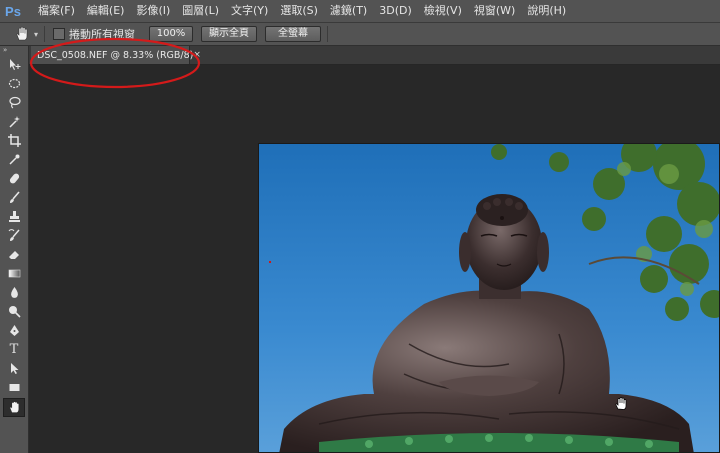 The image size is (720, 453). What do you see at coordinates (14, 273) in the screenshot?
I see `gradient-icon` at bounding box center [14, 273].